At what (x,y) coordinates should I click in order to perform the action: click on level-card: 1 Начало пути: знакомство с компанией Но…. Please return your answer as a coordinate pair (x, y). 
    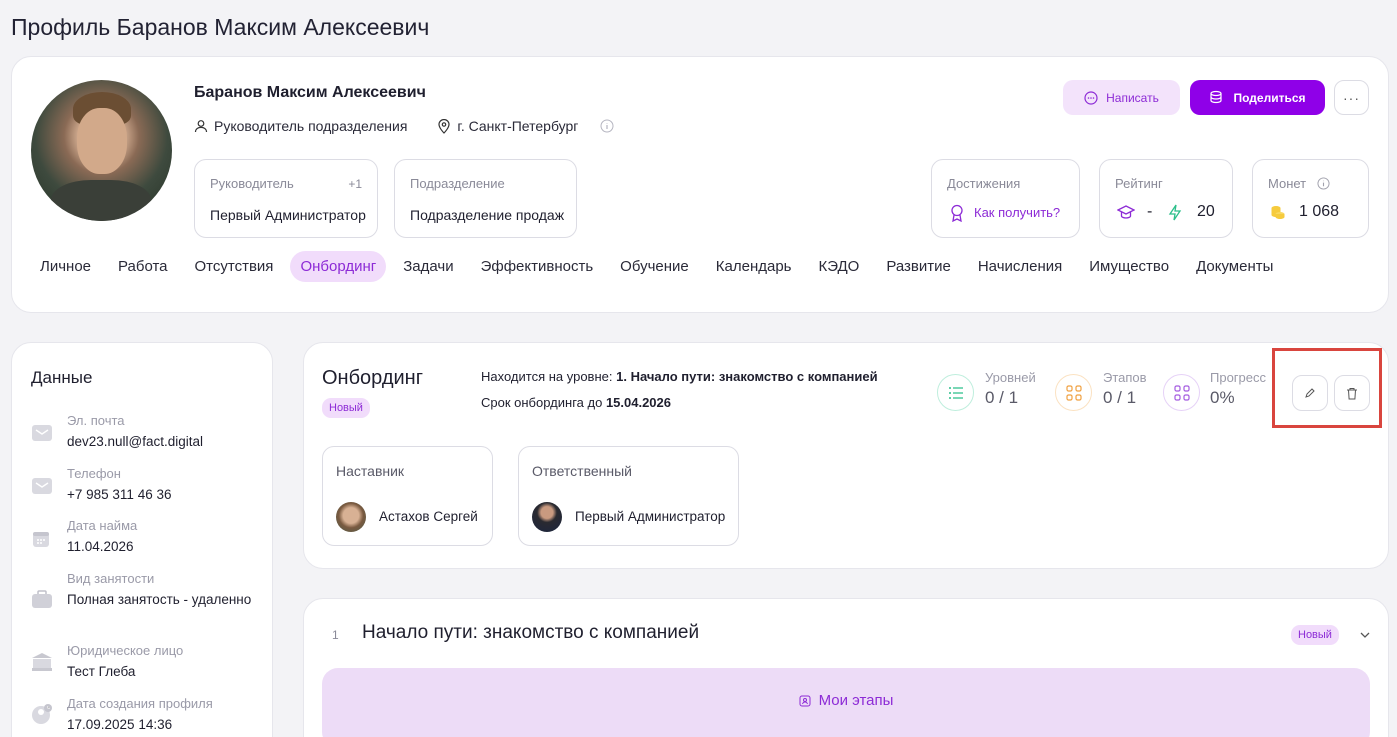
    Looking at the image, I should click on (846, 667).